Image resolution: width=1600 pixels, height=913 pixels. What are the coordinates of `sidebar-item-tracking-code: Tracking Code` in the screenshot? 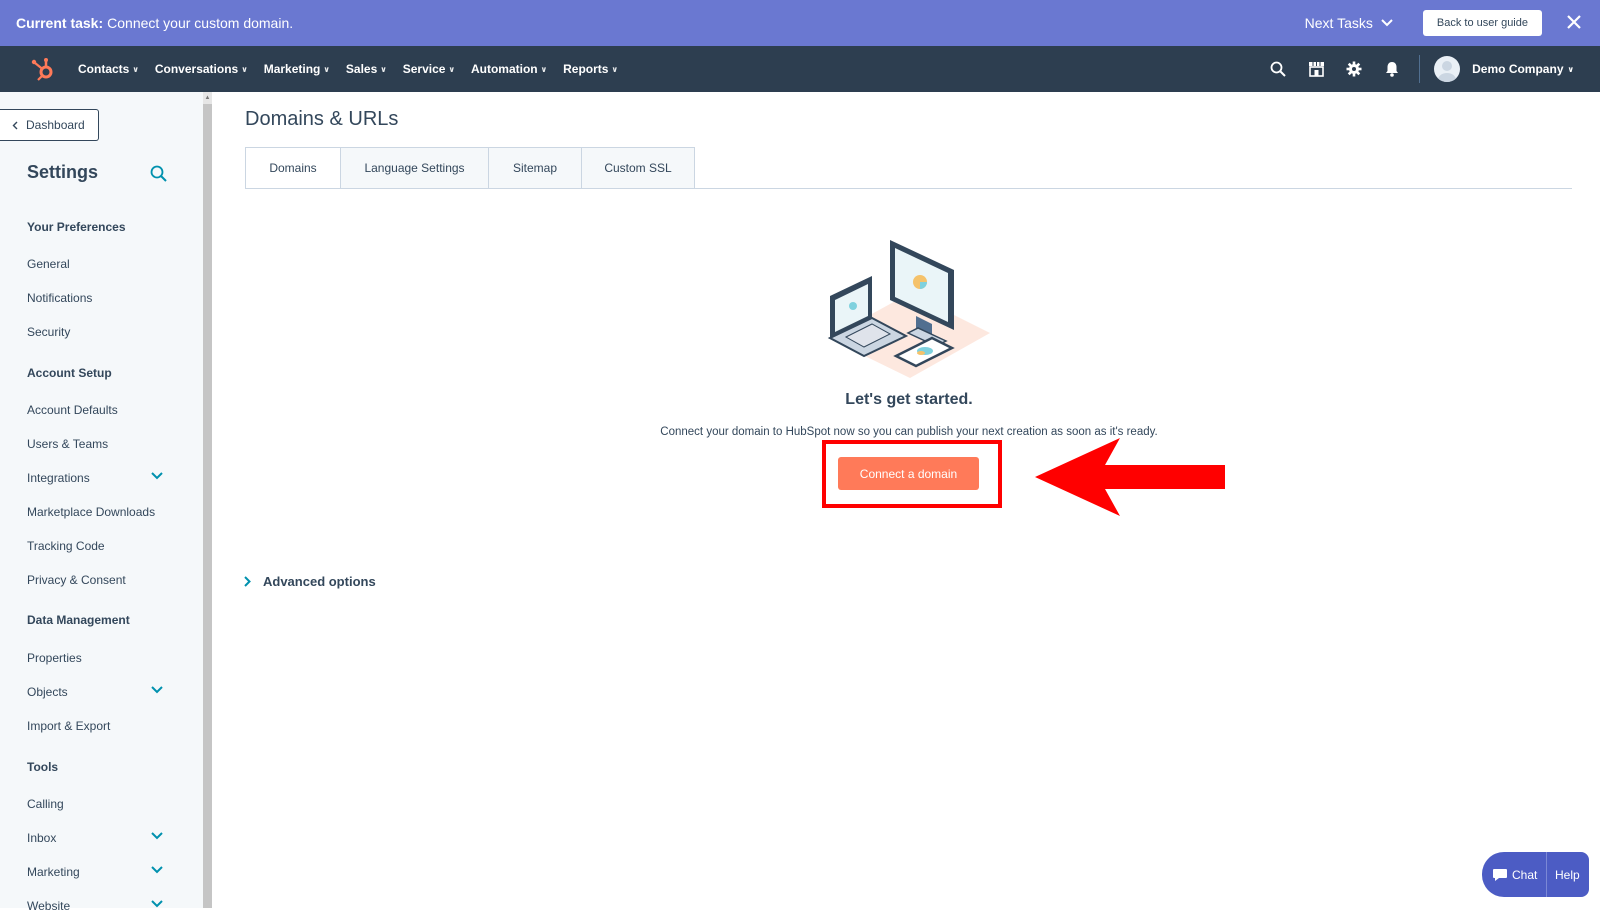 It's located at (66, 546).